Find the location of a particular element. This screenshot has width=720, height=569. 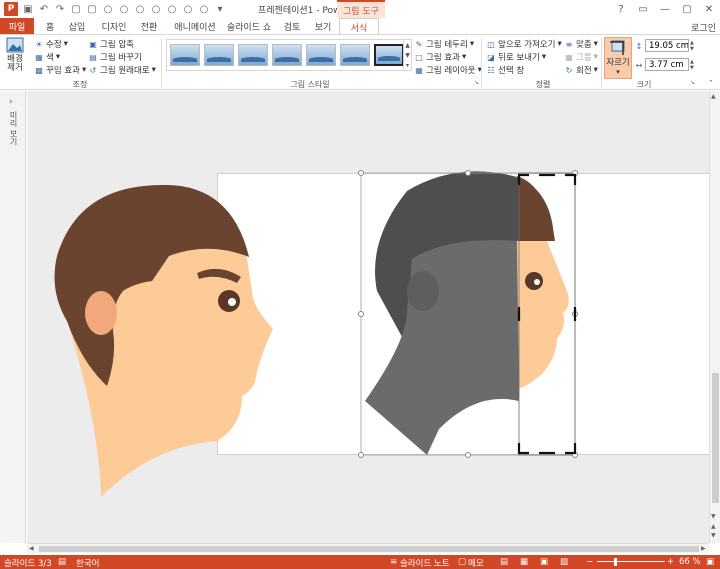

scroll-right-icon: ▶ is located at coordinates (703, 548).